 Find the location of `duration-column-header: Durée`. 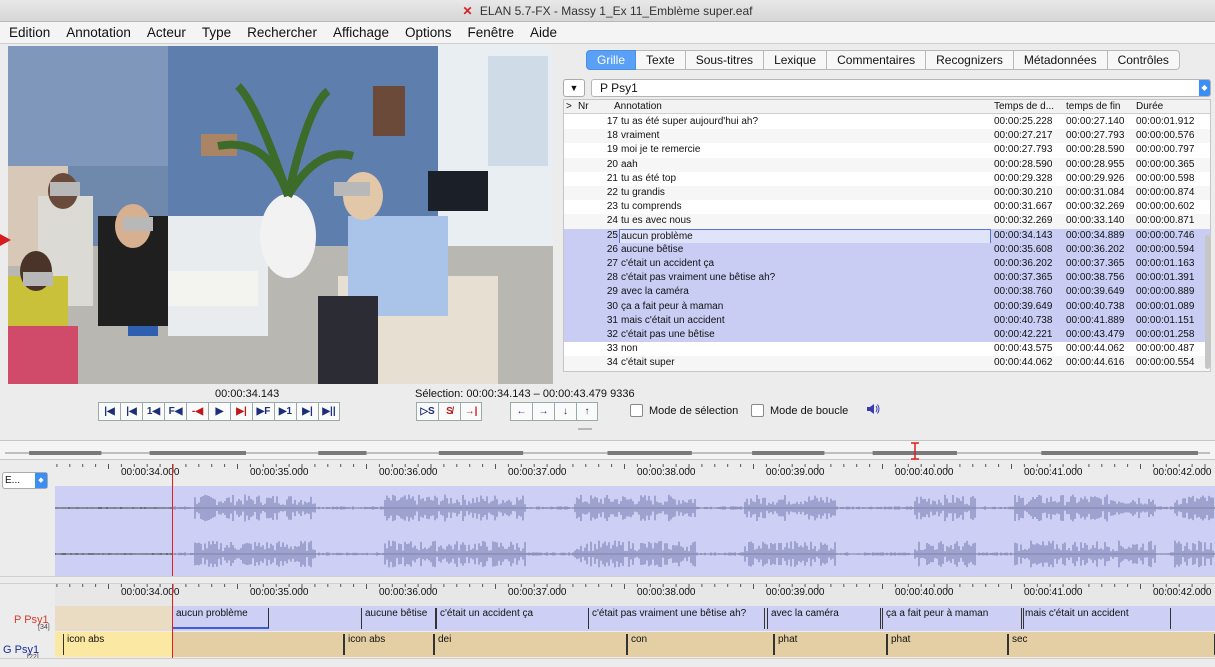

duration-column-header: Durée is located at coordinates (1149, 106).